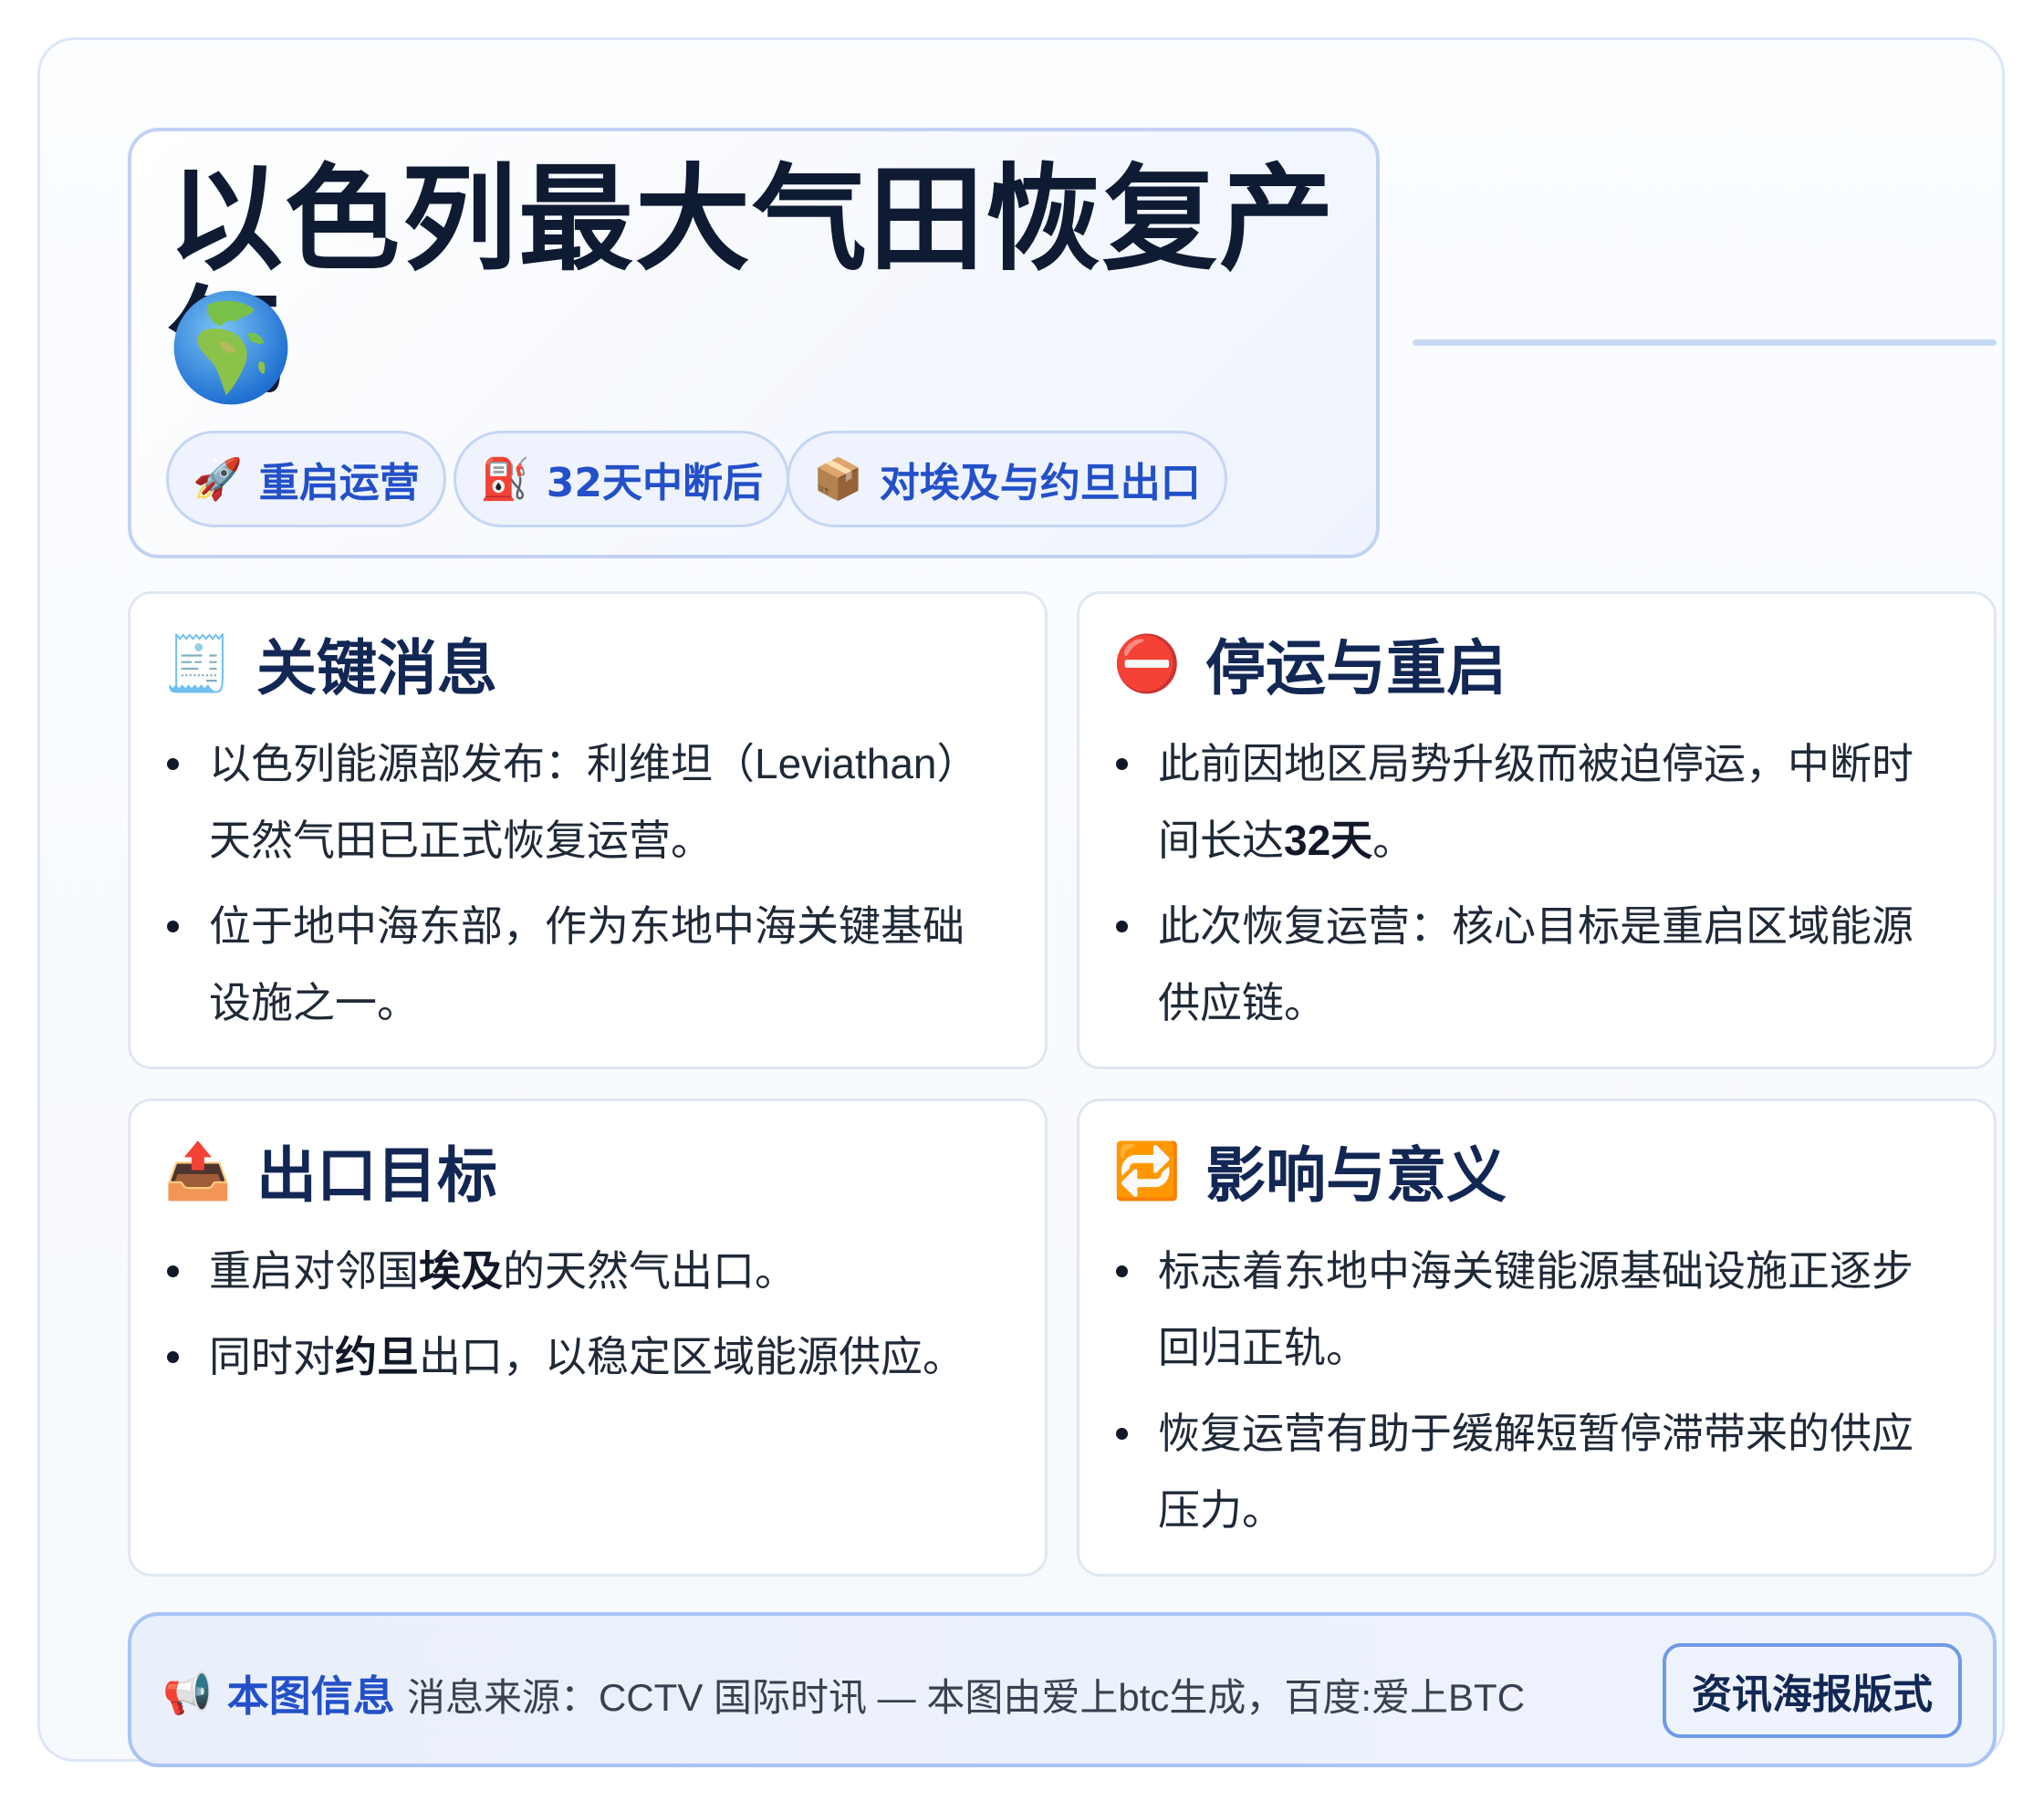  I want to click on list-item: 以色列能源部发布：利维坦（Leviathan）天然气田已正式恢复运营。, so click(579, 802).